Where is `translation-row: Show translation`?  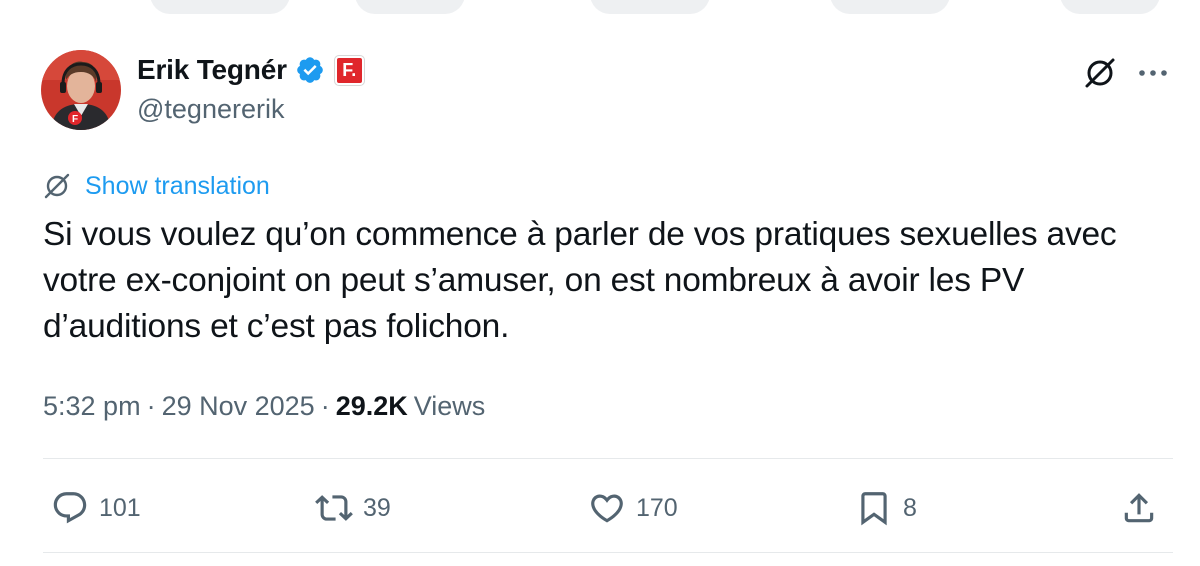
translation-row: Show translation is located at coordinates (156, 186).